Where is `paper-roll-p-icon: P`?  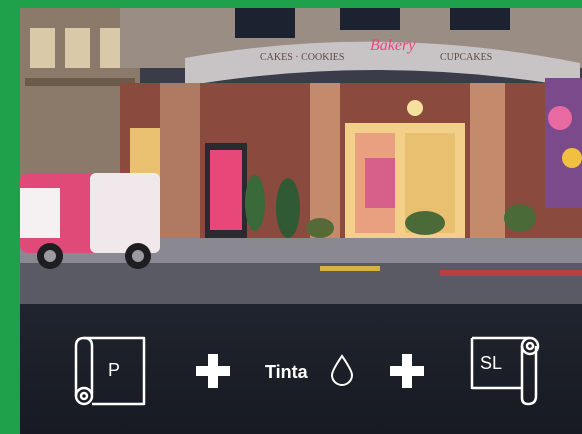
paper-roll-p-icon: P is located at coordinates (110, 371).